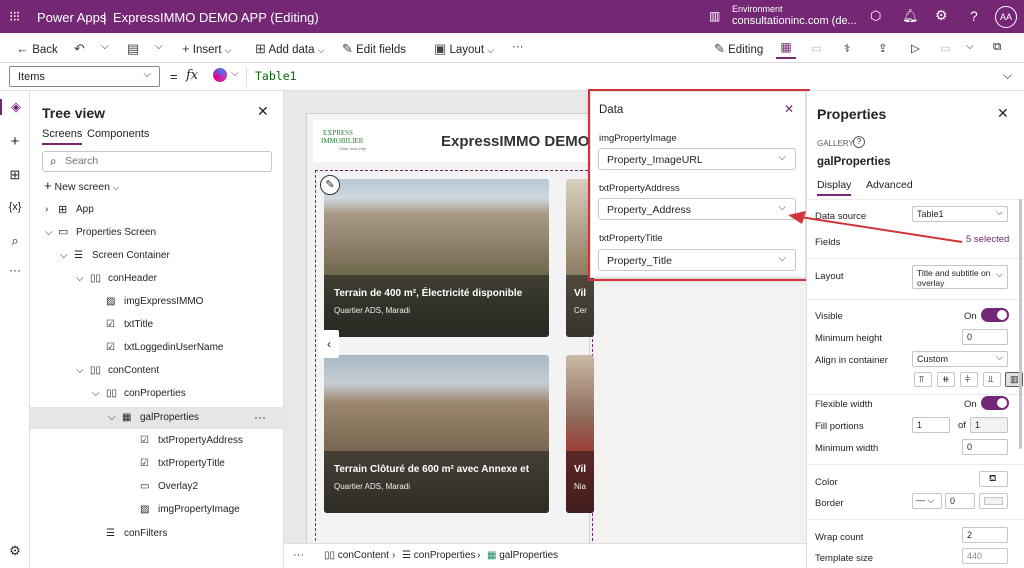  Describe the element at coordinates (974, 16) in the screenshot. I see `help-icon: ?` at that location.